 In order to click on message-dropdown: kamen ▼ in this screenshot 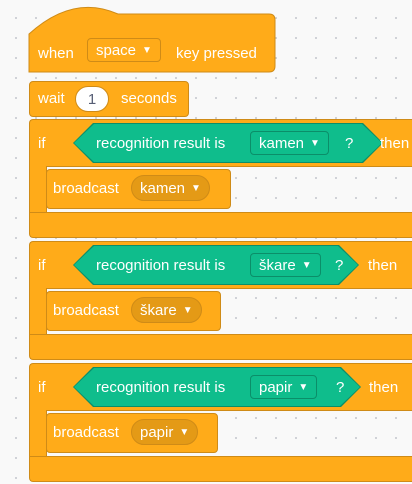, I will do `click(170, 188)`.